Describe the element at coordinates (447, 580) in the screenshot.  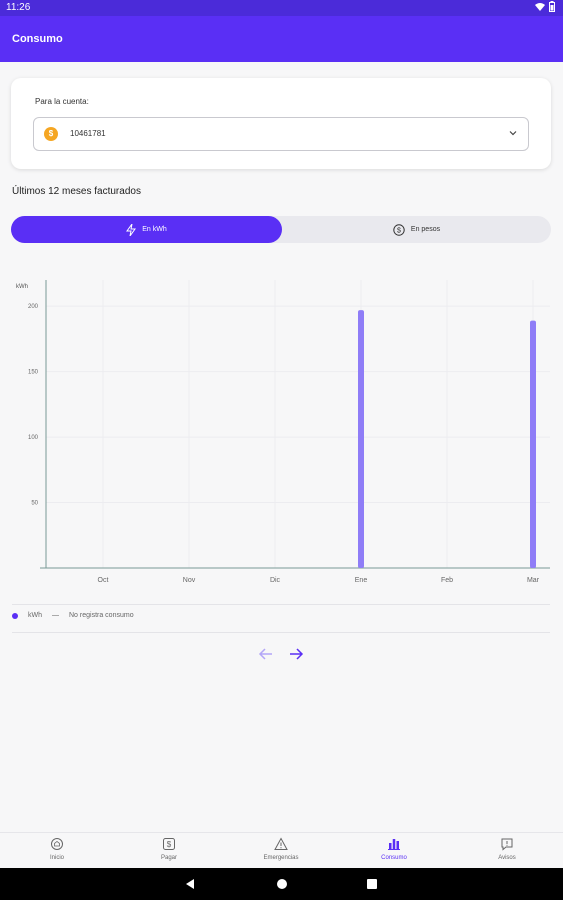
I see `x-tick-label: Feb` at that location.